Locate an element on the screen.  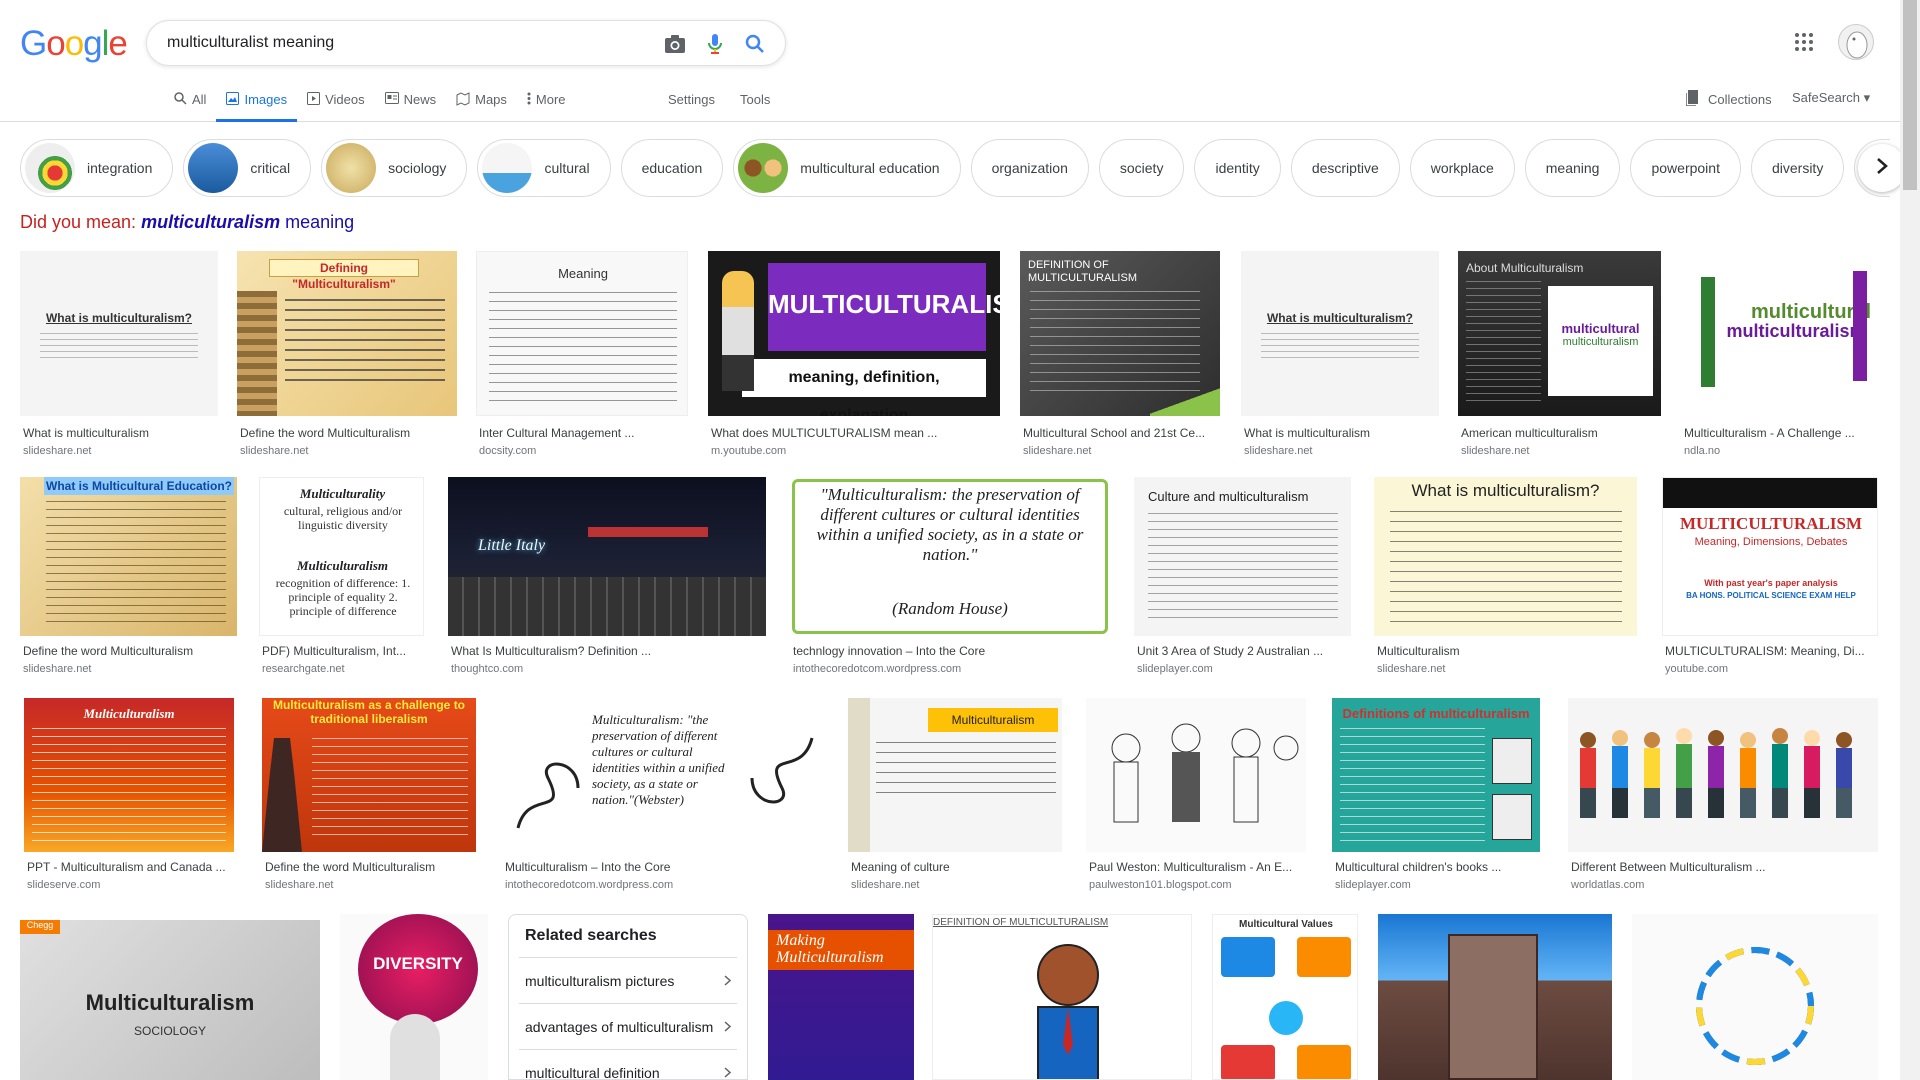
image-result: Multicultural Values is located at coordinates (1285, 997).